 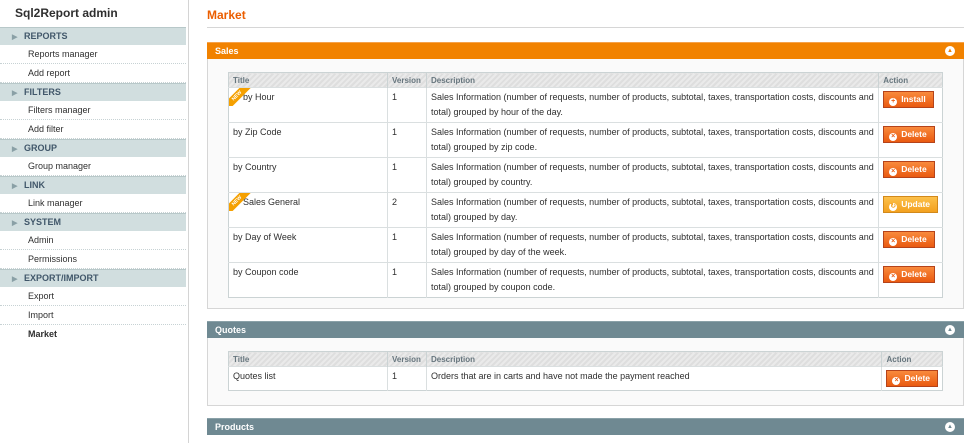 What do you see at coordinates (93, 334) in the screenshot?
I see `sidebar-item-market: Market` at bounding box center [93, 334].